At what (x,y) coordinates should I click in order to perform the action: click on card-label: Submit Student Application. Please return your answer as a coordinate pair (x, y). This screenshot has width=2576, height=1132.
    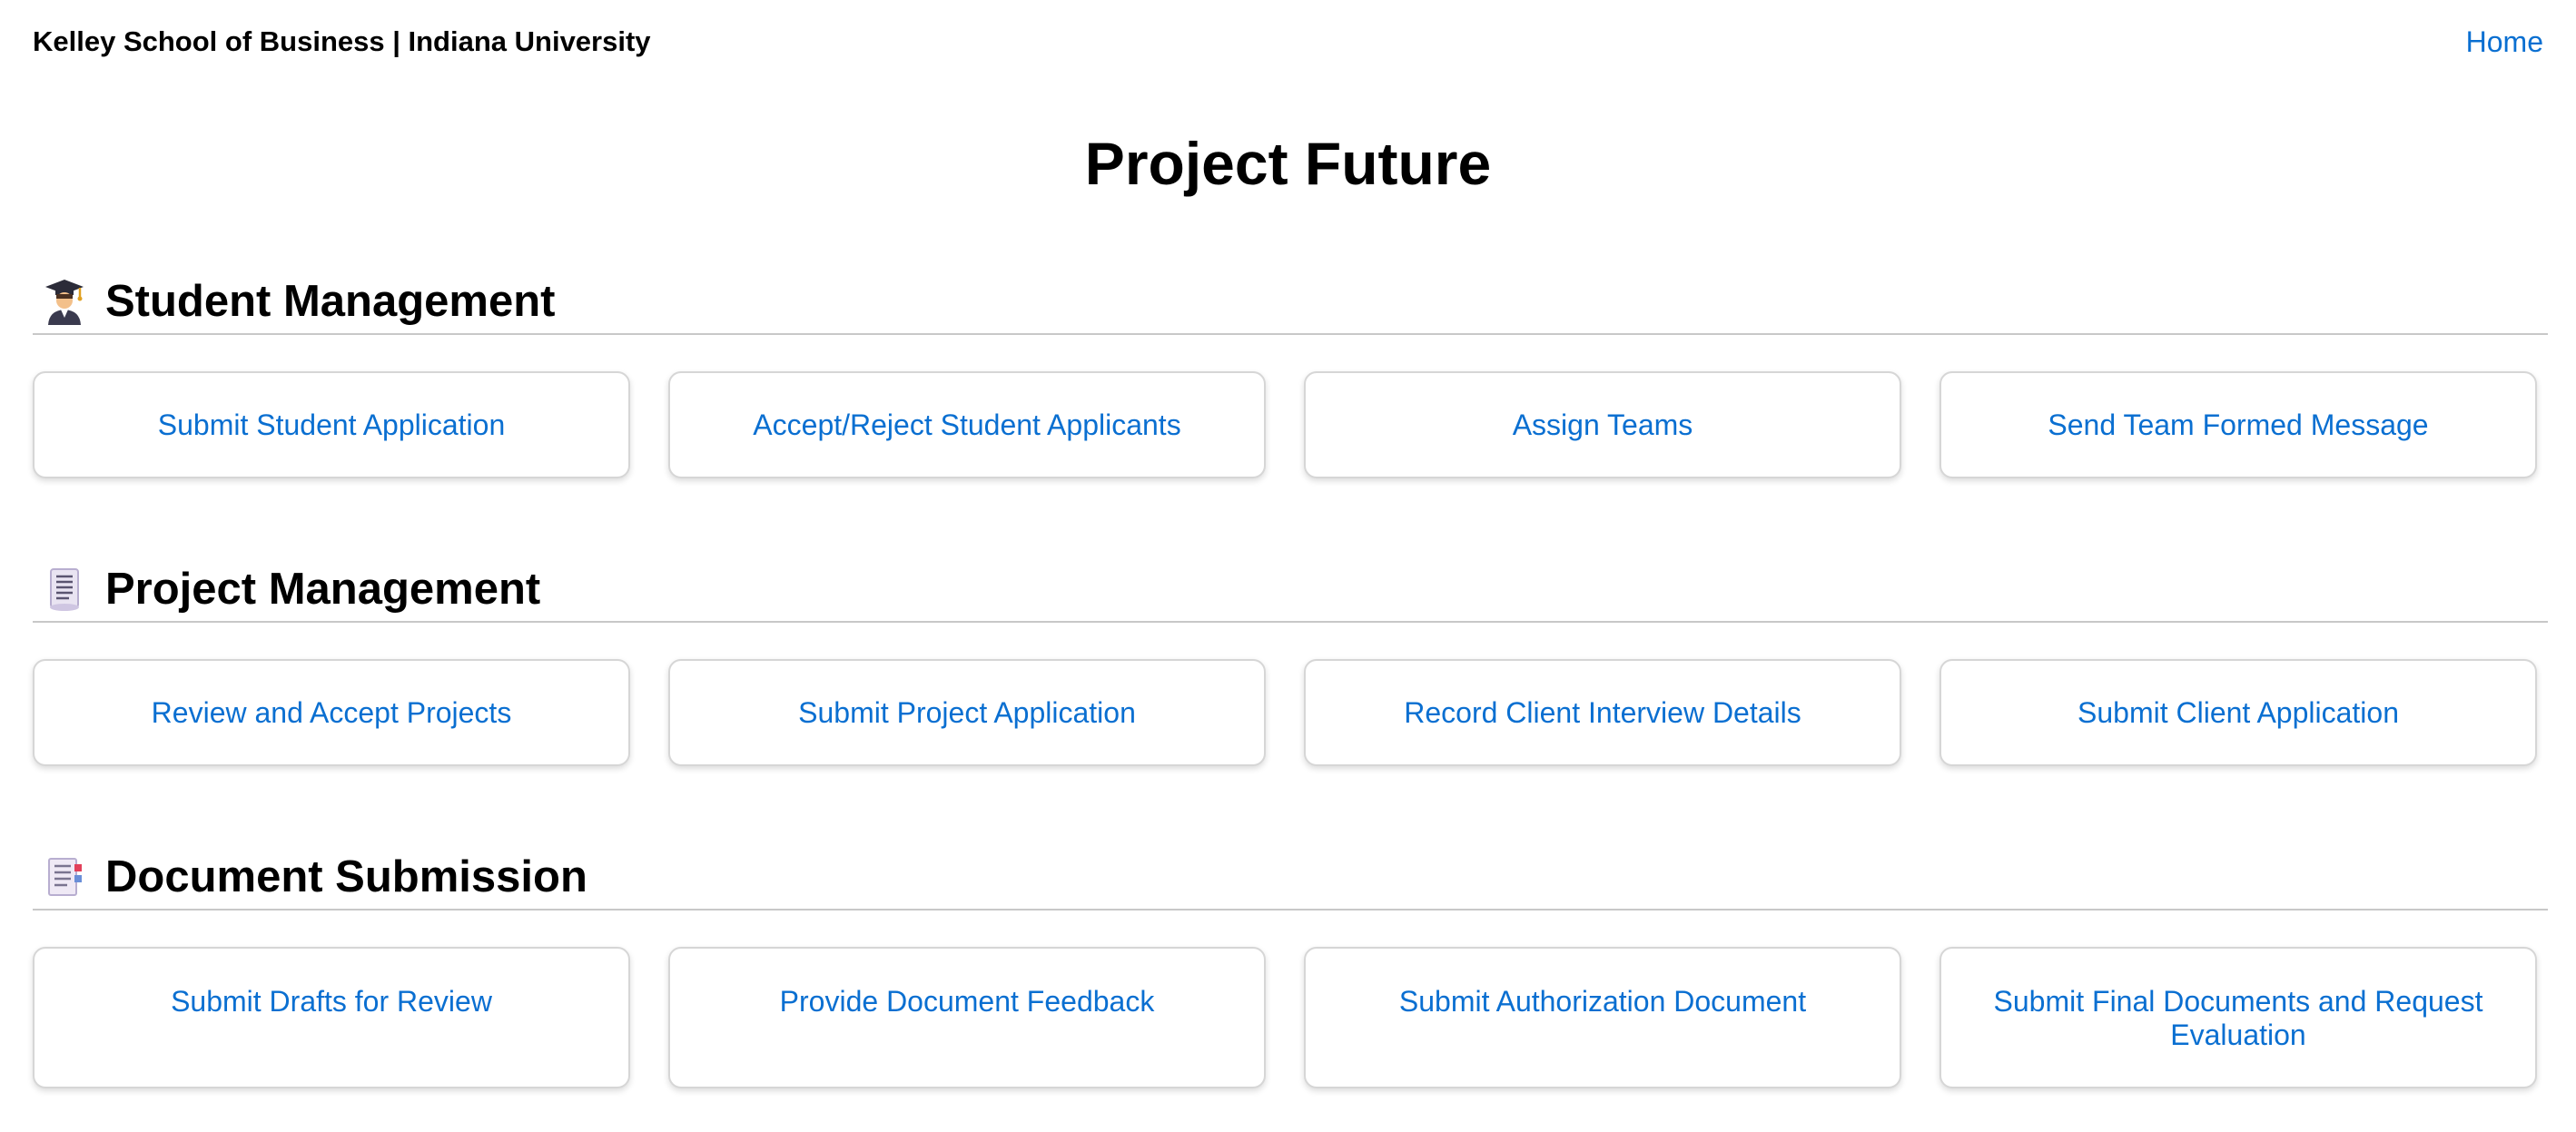
    Looking at the image, I should click on (331, 426).